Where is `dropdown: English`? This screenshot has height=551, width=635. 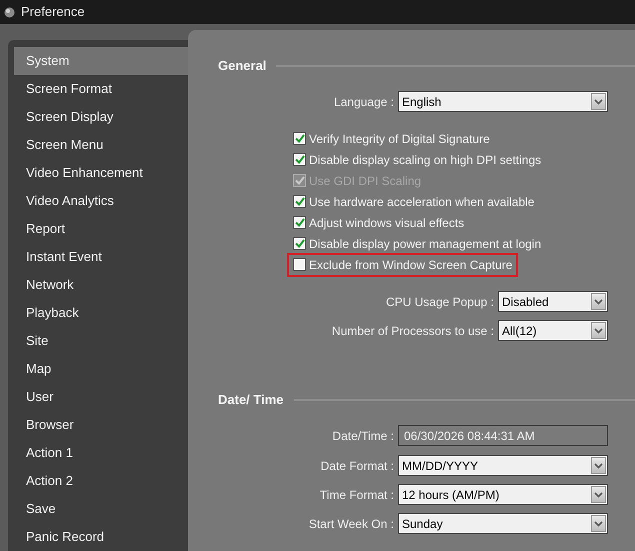 dropdown: English is located at coordinates (503, 101).